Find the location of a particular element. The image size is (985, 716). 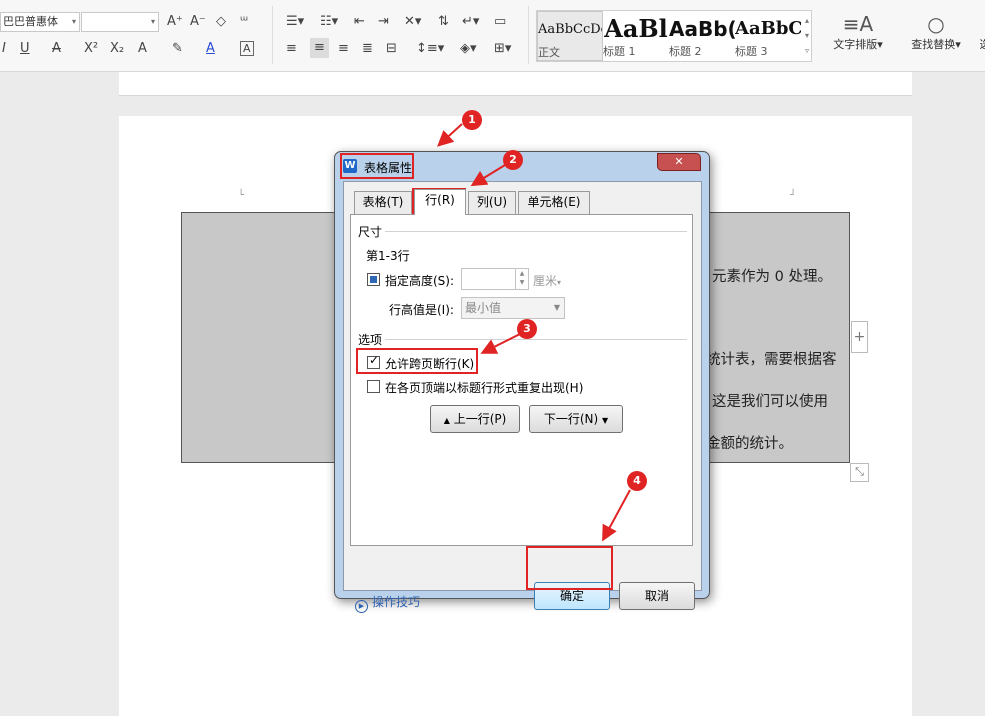

callout-badge-3: 3 is located at coordinates (527, 329).